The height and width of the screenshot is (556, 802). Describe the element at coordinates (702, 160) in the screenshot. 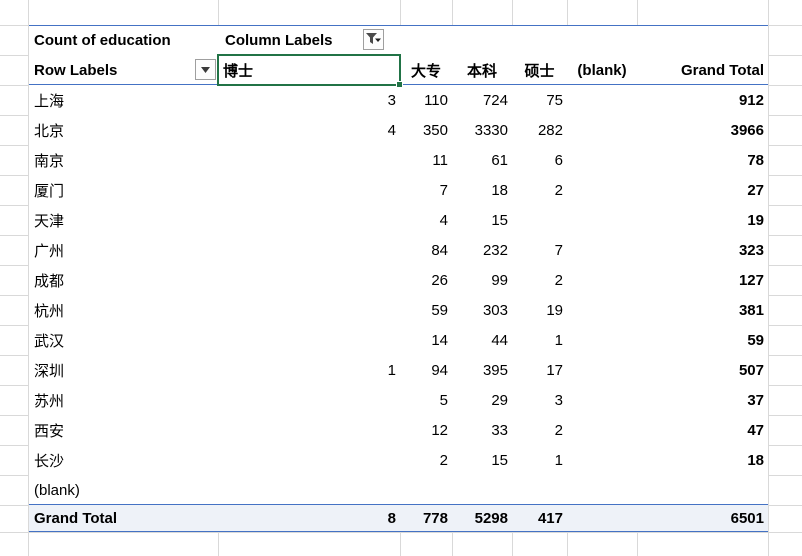

I see `value-cell: 78` at that location.